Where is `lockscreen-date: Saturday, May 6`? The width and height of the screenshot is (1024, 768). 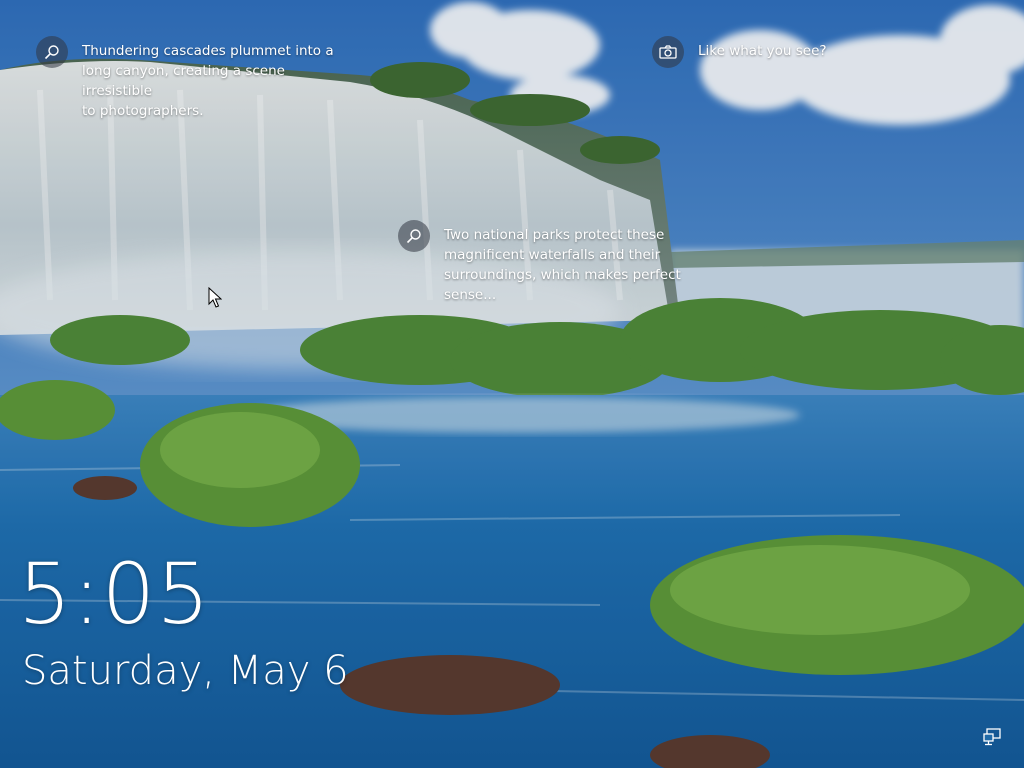
lockscreen-date: Saturday, May 6 is located at coordinates (185, 671).